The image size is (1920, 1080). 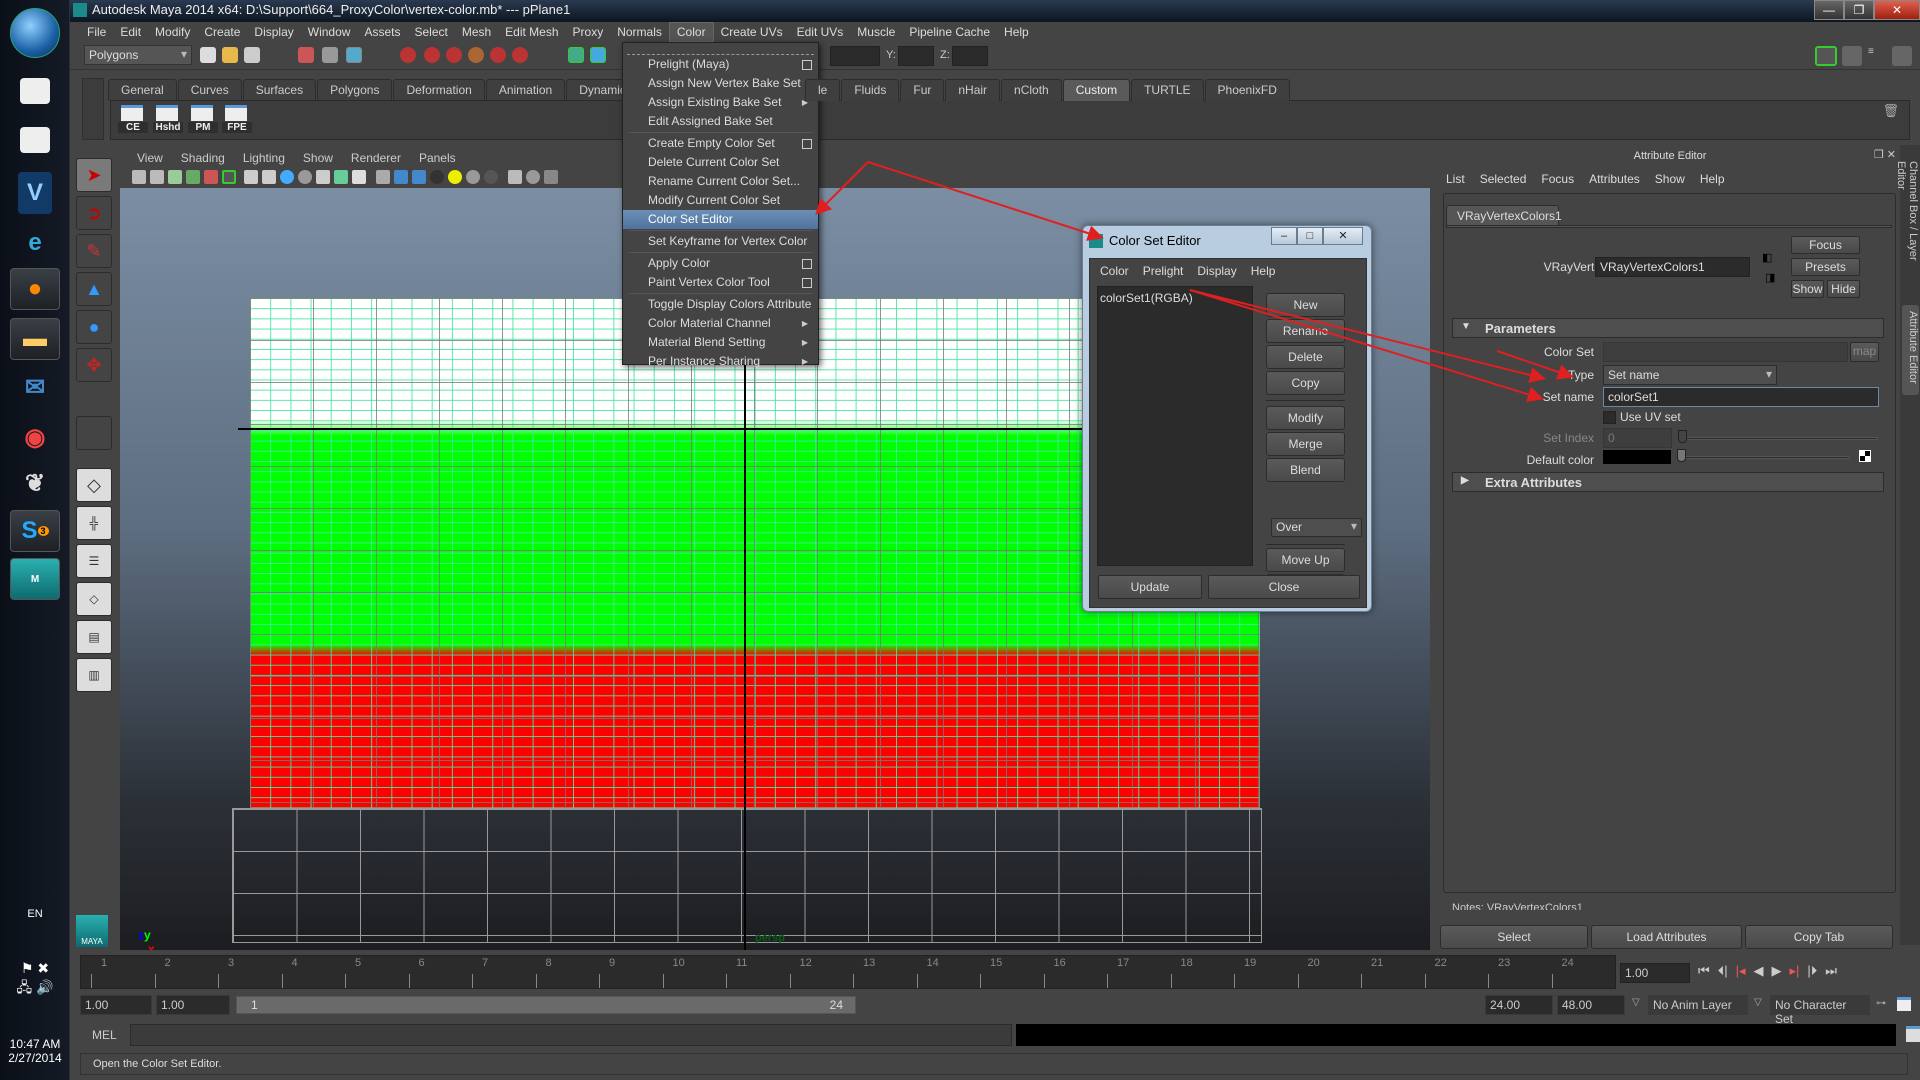 I want to click on menu-item-edit-assigned-bake-set: Edit Assigned Bake Set, so click(x=720, y=121).